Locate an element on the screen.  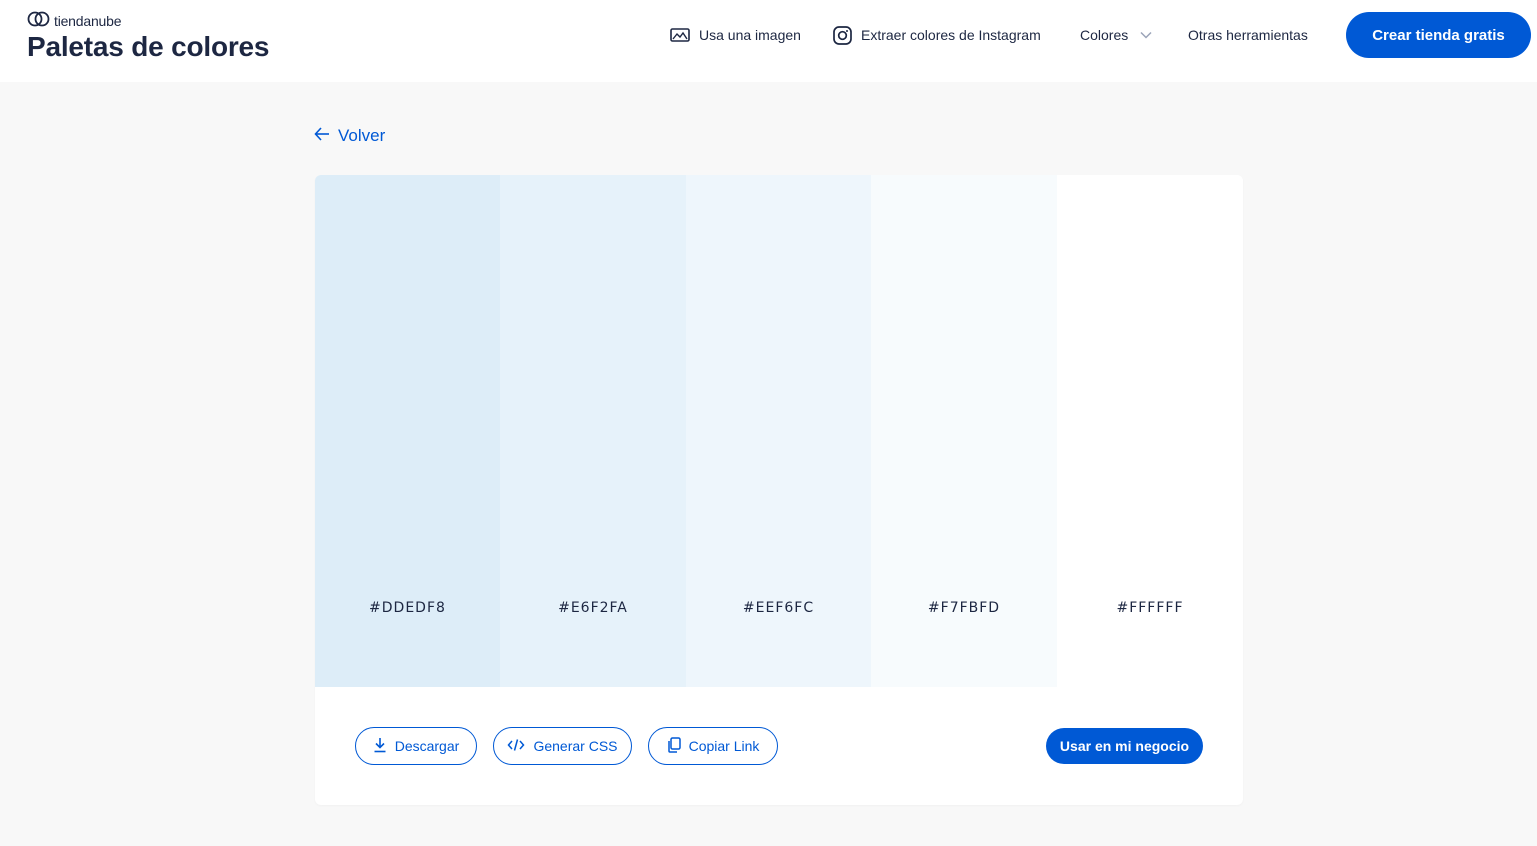
nav-colors-dropdown: Colores is located at coordinates (1116, 35).